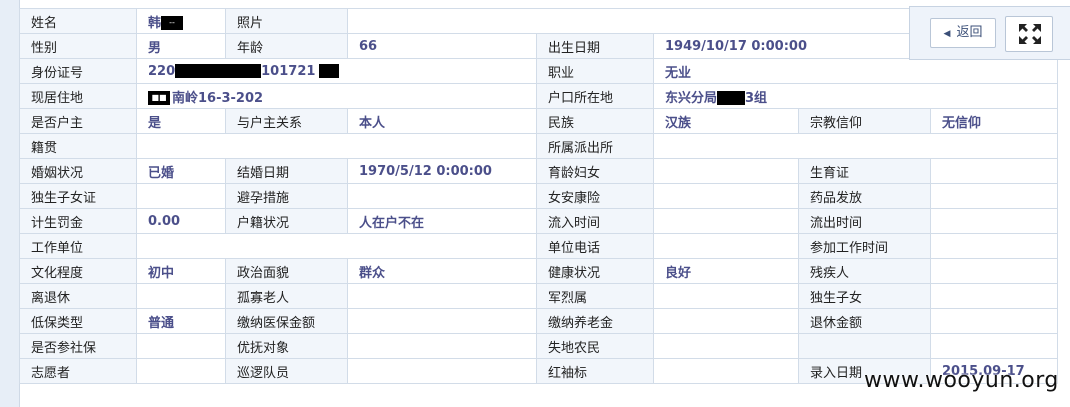  Describe the element at coordinates (78, 221) in the screenshot. I see `fine-label: 计生罚金` at that location.